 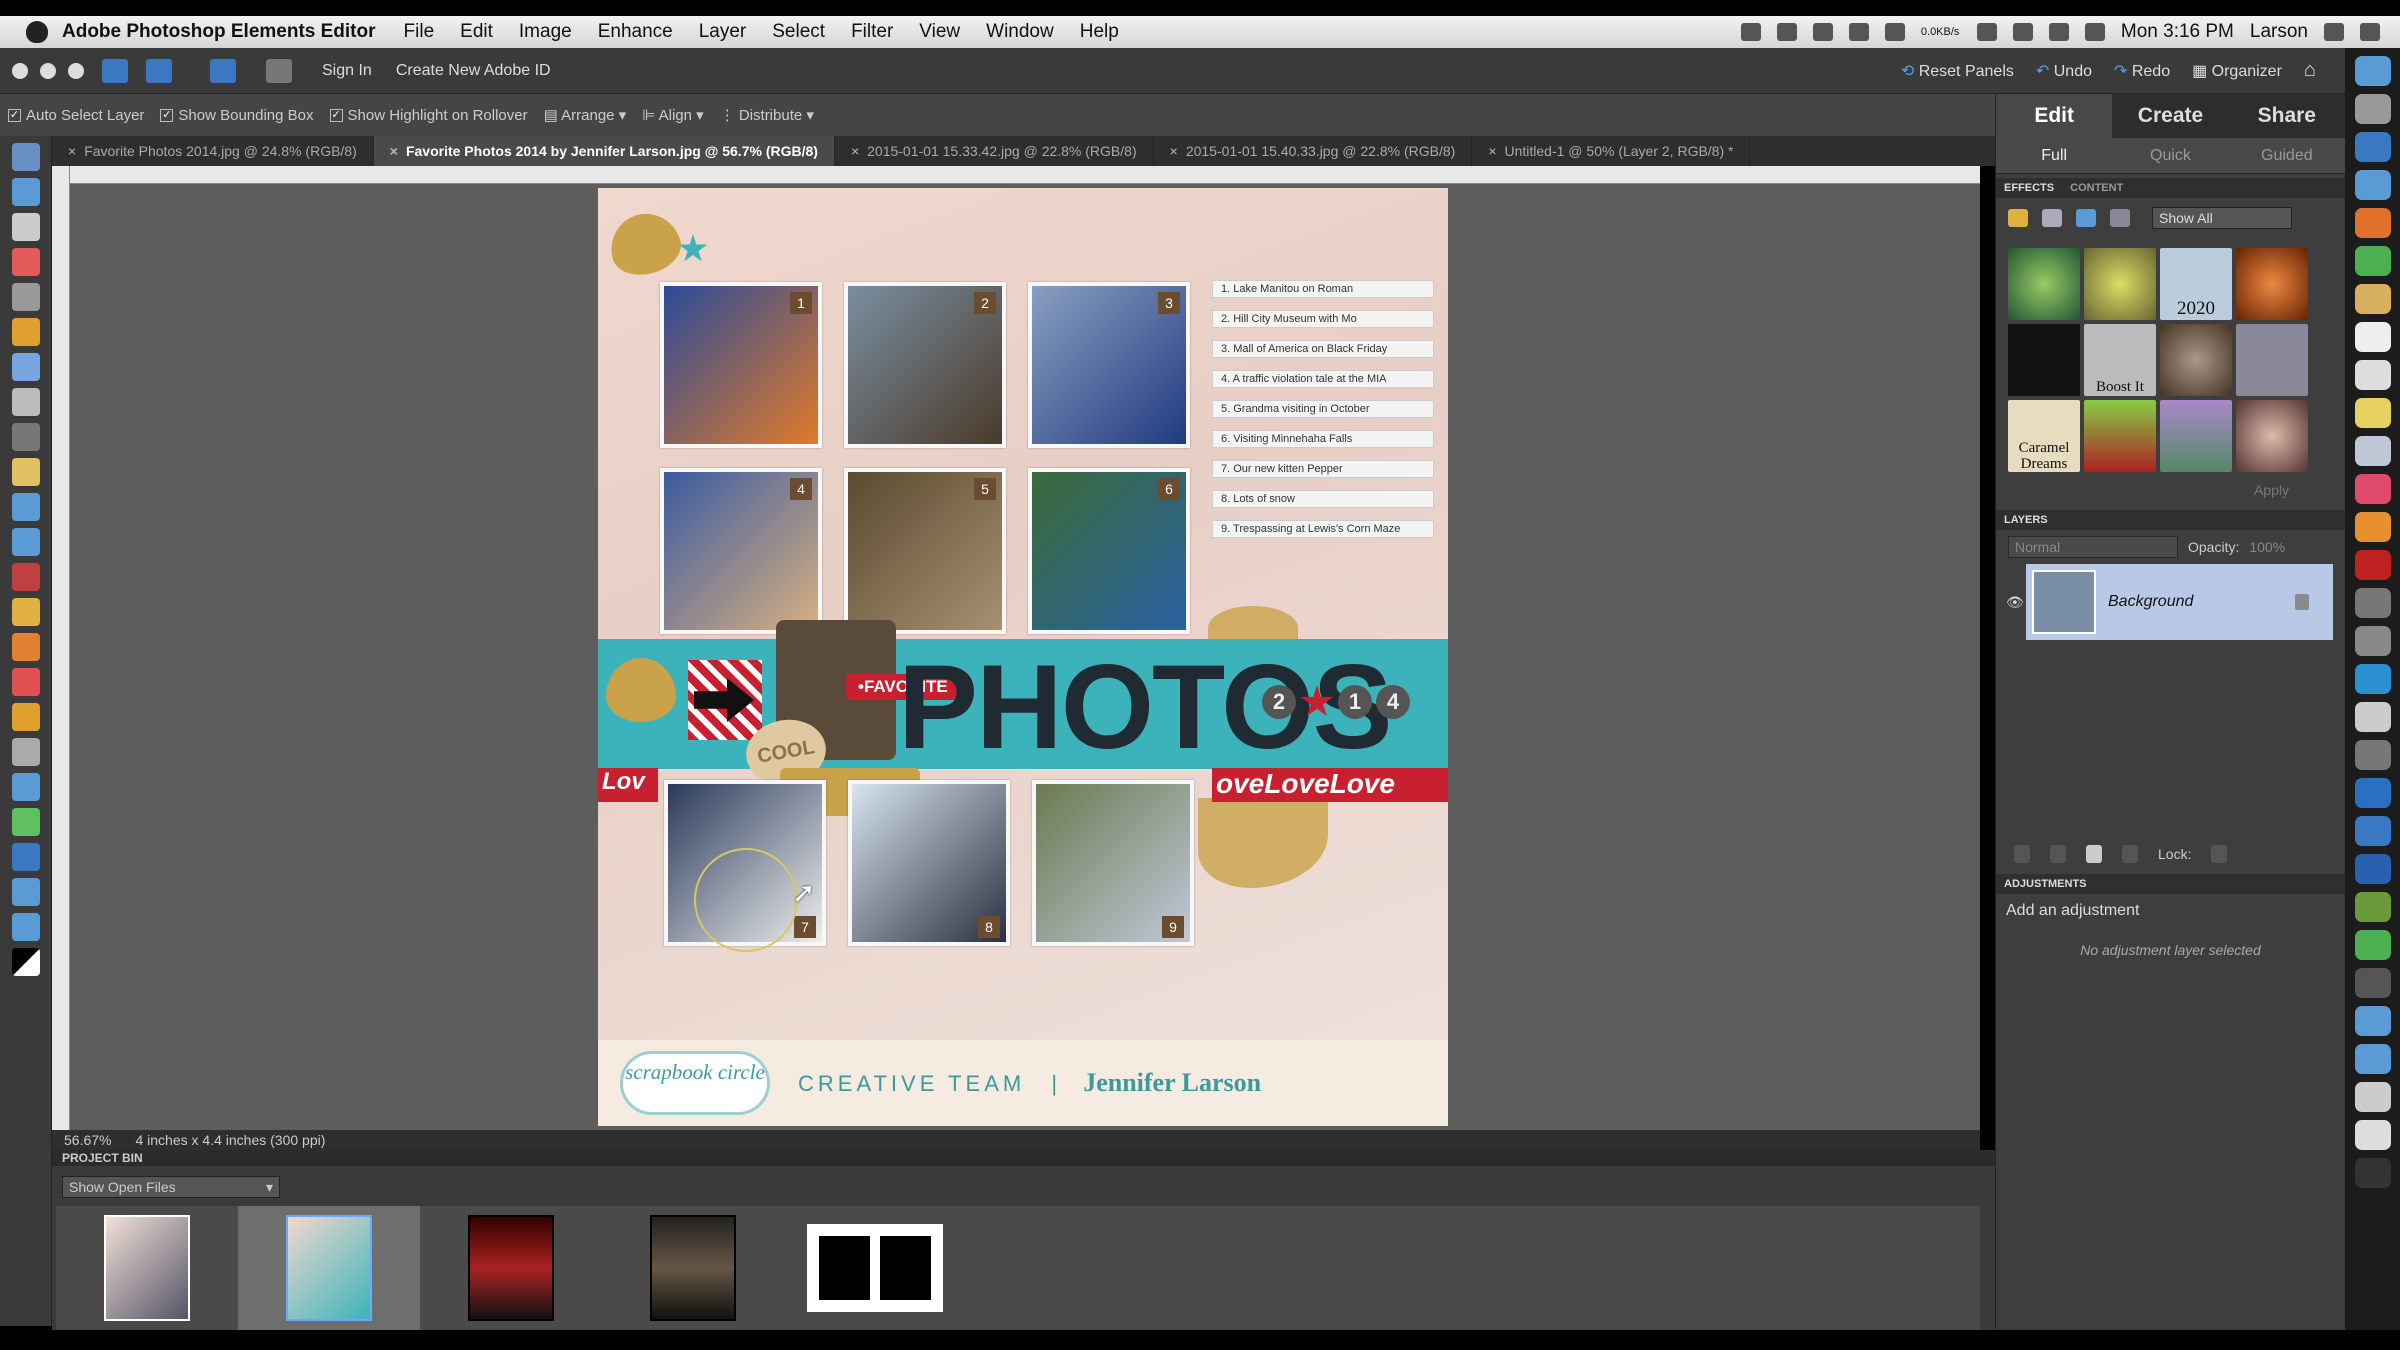 What do you see at coordinates (2372, 1173) in the screenshot?
I see `trash-icon` at bounding box center [2372, 1173].